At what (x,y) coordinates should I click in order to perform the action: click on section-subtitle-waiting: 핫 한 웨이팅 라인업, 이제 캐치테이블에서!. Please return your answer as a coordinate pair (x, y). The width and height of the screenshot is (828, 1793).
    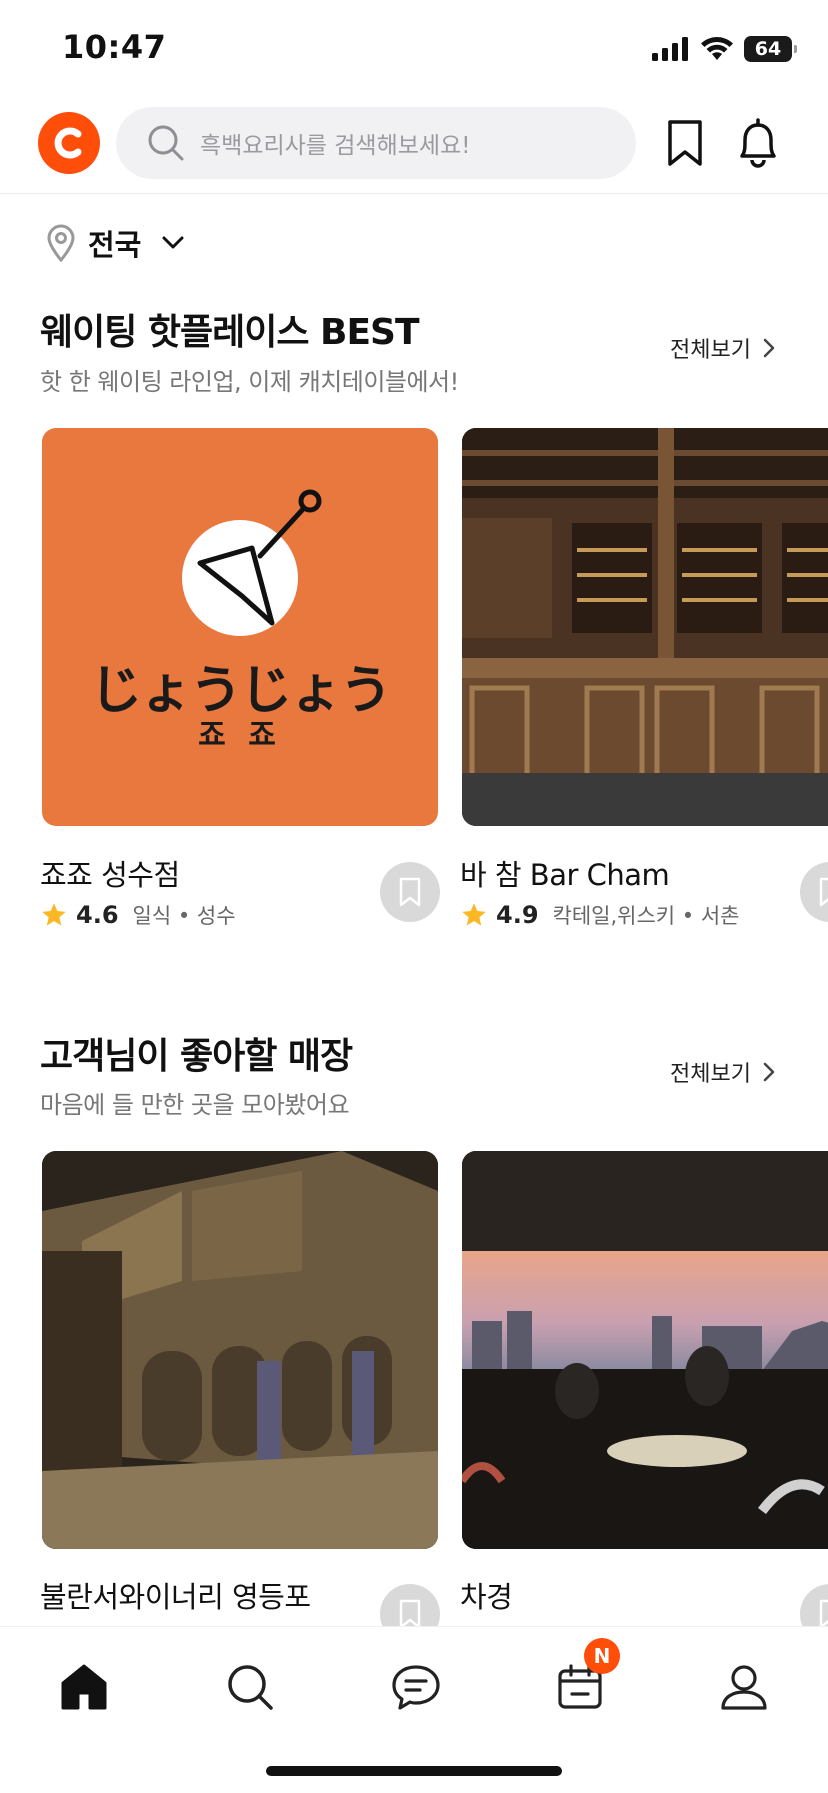
    Looking at the image, I should click on (249, 382).